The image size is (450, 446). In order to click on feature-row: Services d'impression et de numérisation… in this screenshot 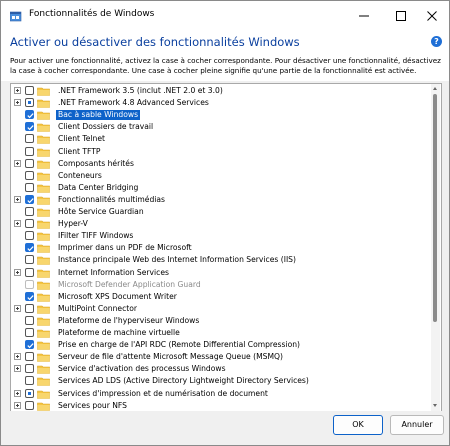, I will do `click(220, 394)`.